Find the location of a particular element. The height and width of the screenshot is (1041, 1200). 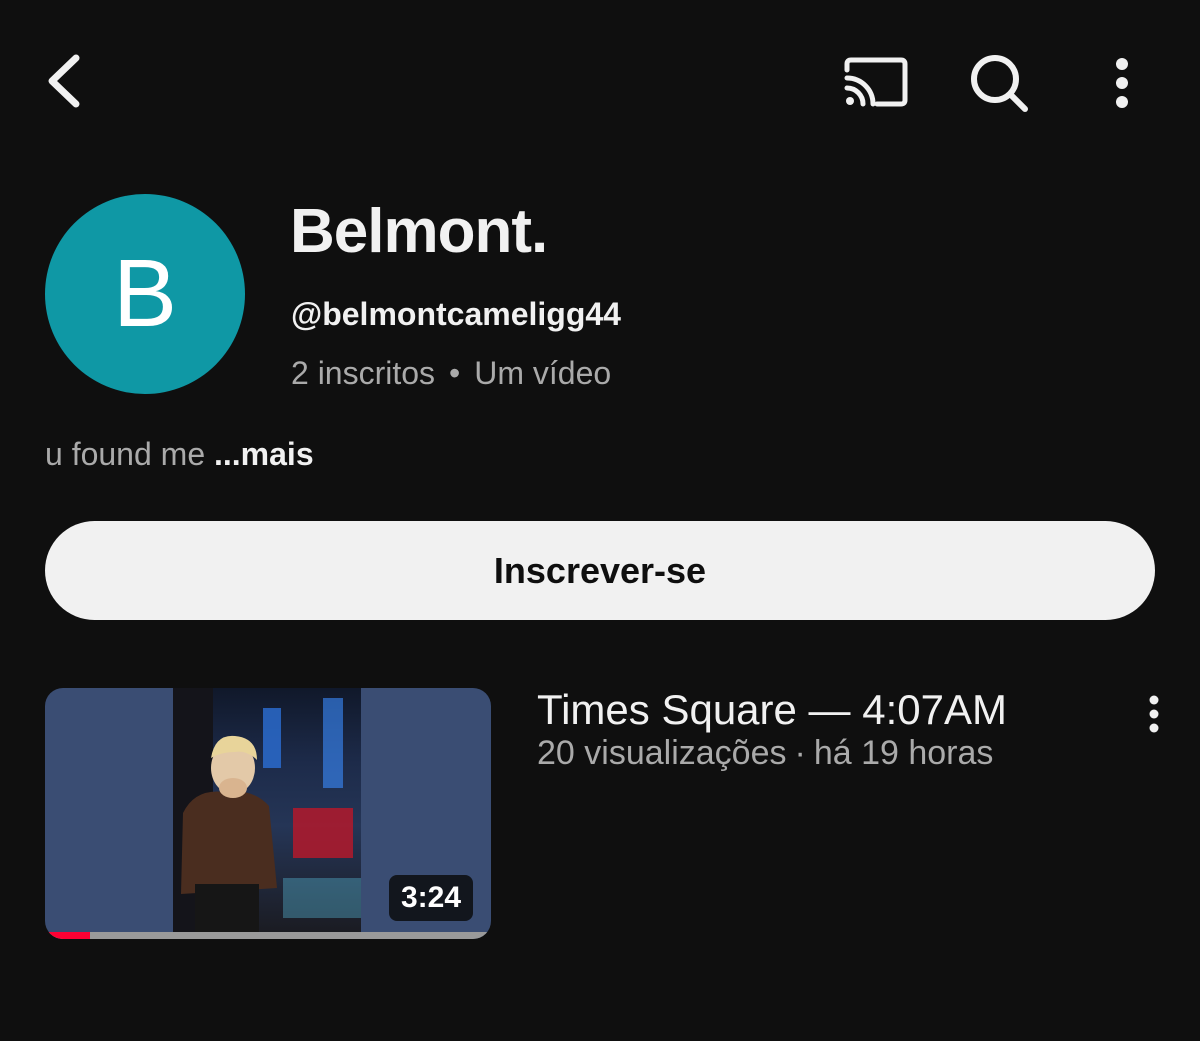

channel-avatar: B is located at coordinates (145, 294).